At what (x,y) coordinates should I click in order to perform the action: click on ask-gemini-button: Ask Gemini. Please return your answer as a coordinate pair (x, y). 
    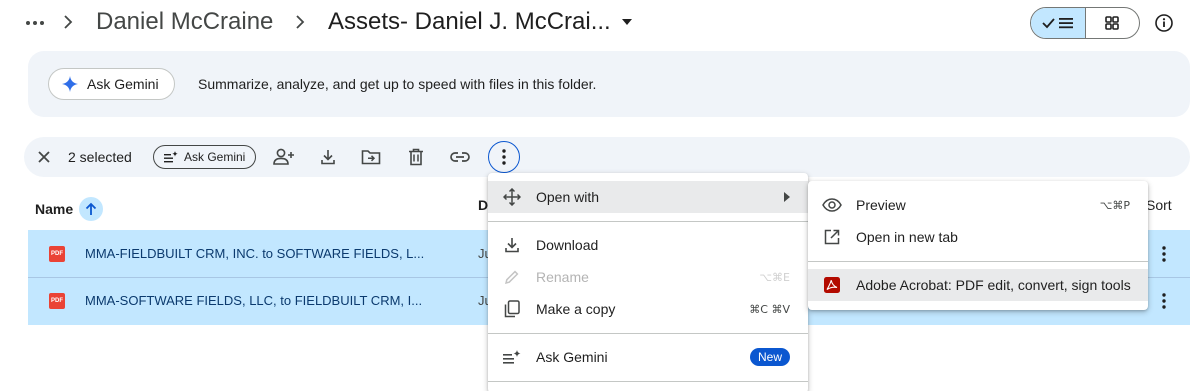
    Looking at the image, I should click on (111, 84).